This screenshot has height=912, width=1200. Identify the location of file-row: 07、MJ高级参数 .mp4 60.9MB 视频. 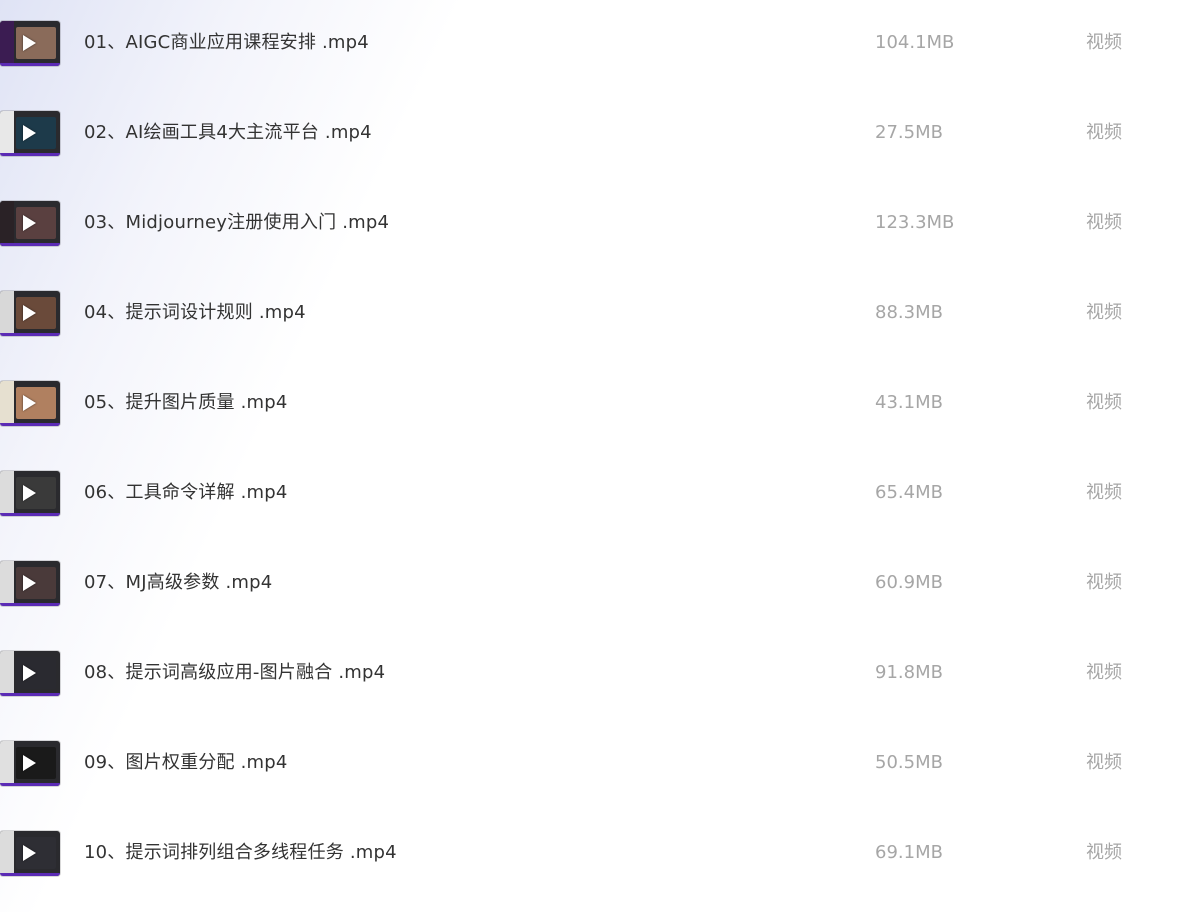
(600, 585).